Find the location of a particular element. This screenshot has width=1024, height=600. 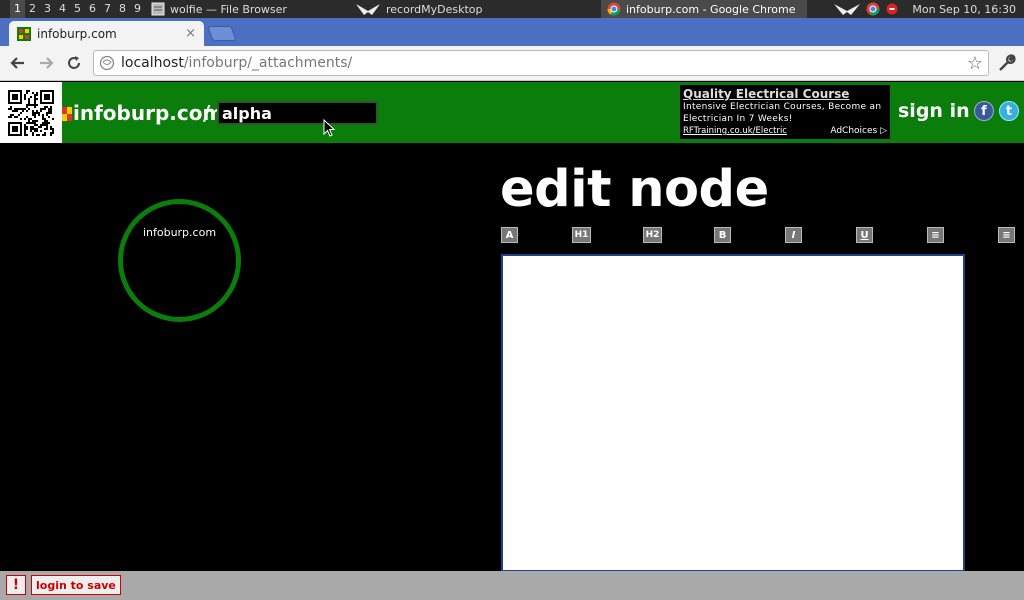

list-alt-button: ≡ is located at coordinates (1006, 235).